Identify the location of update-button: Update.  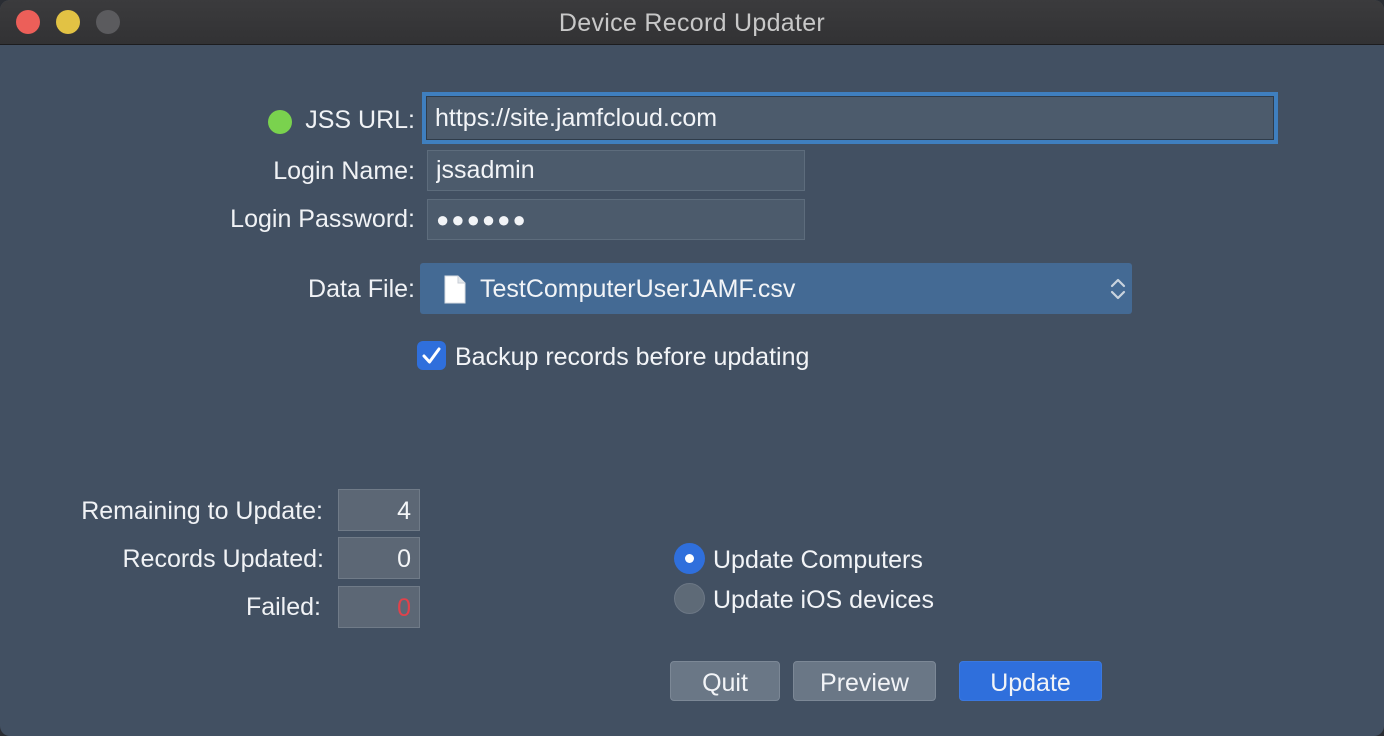
(1030, 681).